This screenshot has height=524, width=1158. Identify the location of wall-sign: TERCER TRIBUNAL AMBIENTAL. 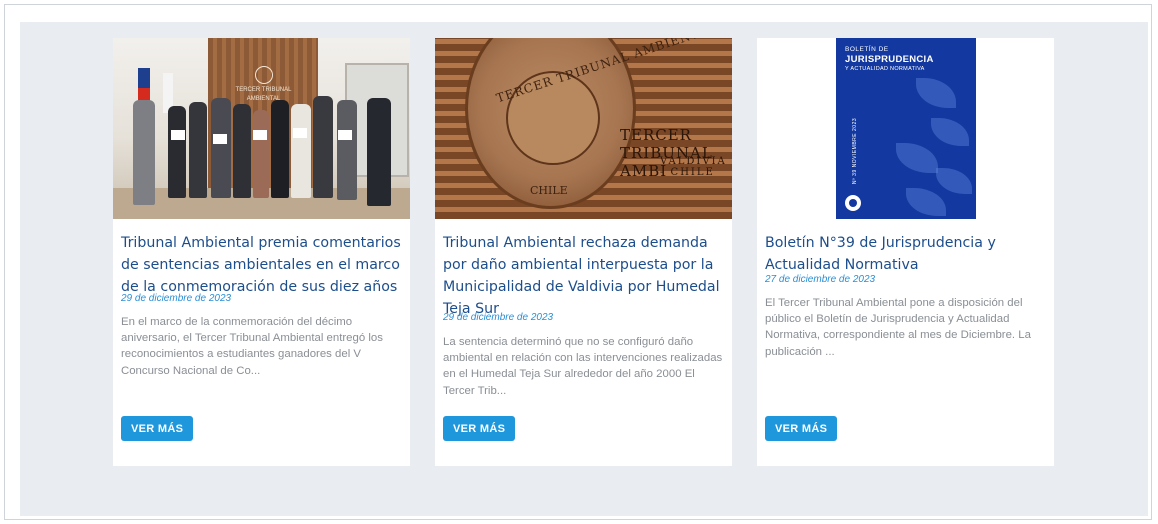
(263, 84).